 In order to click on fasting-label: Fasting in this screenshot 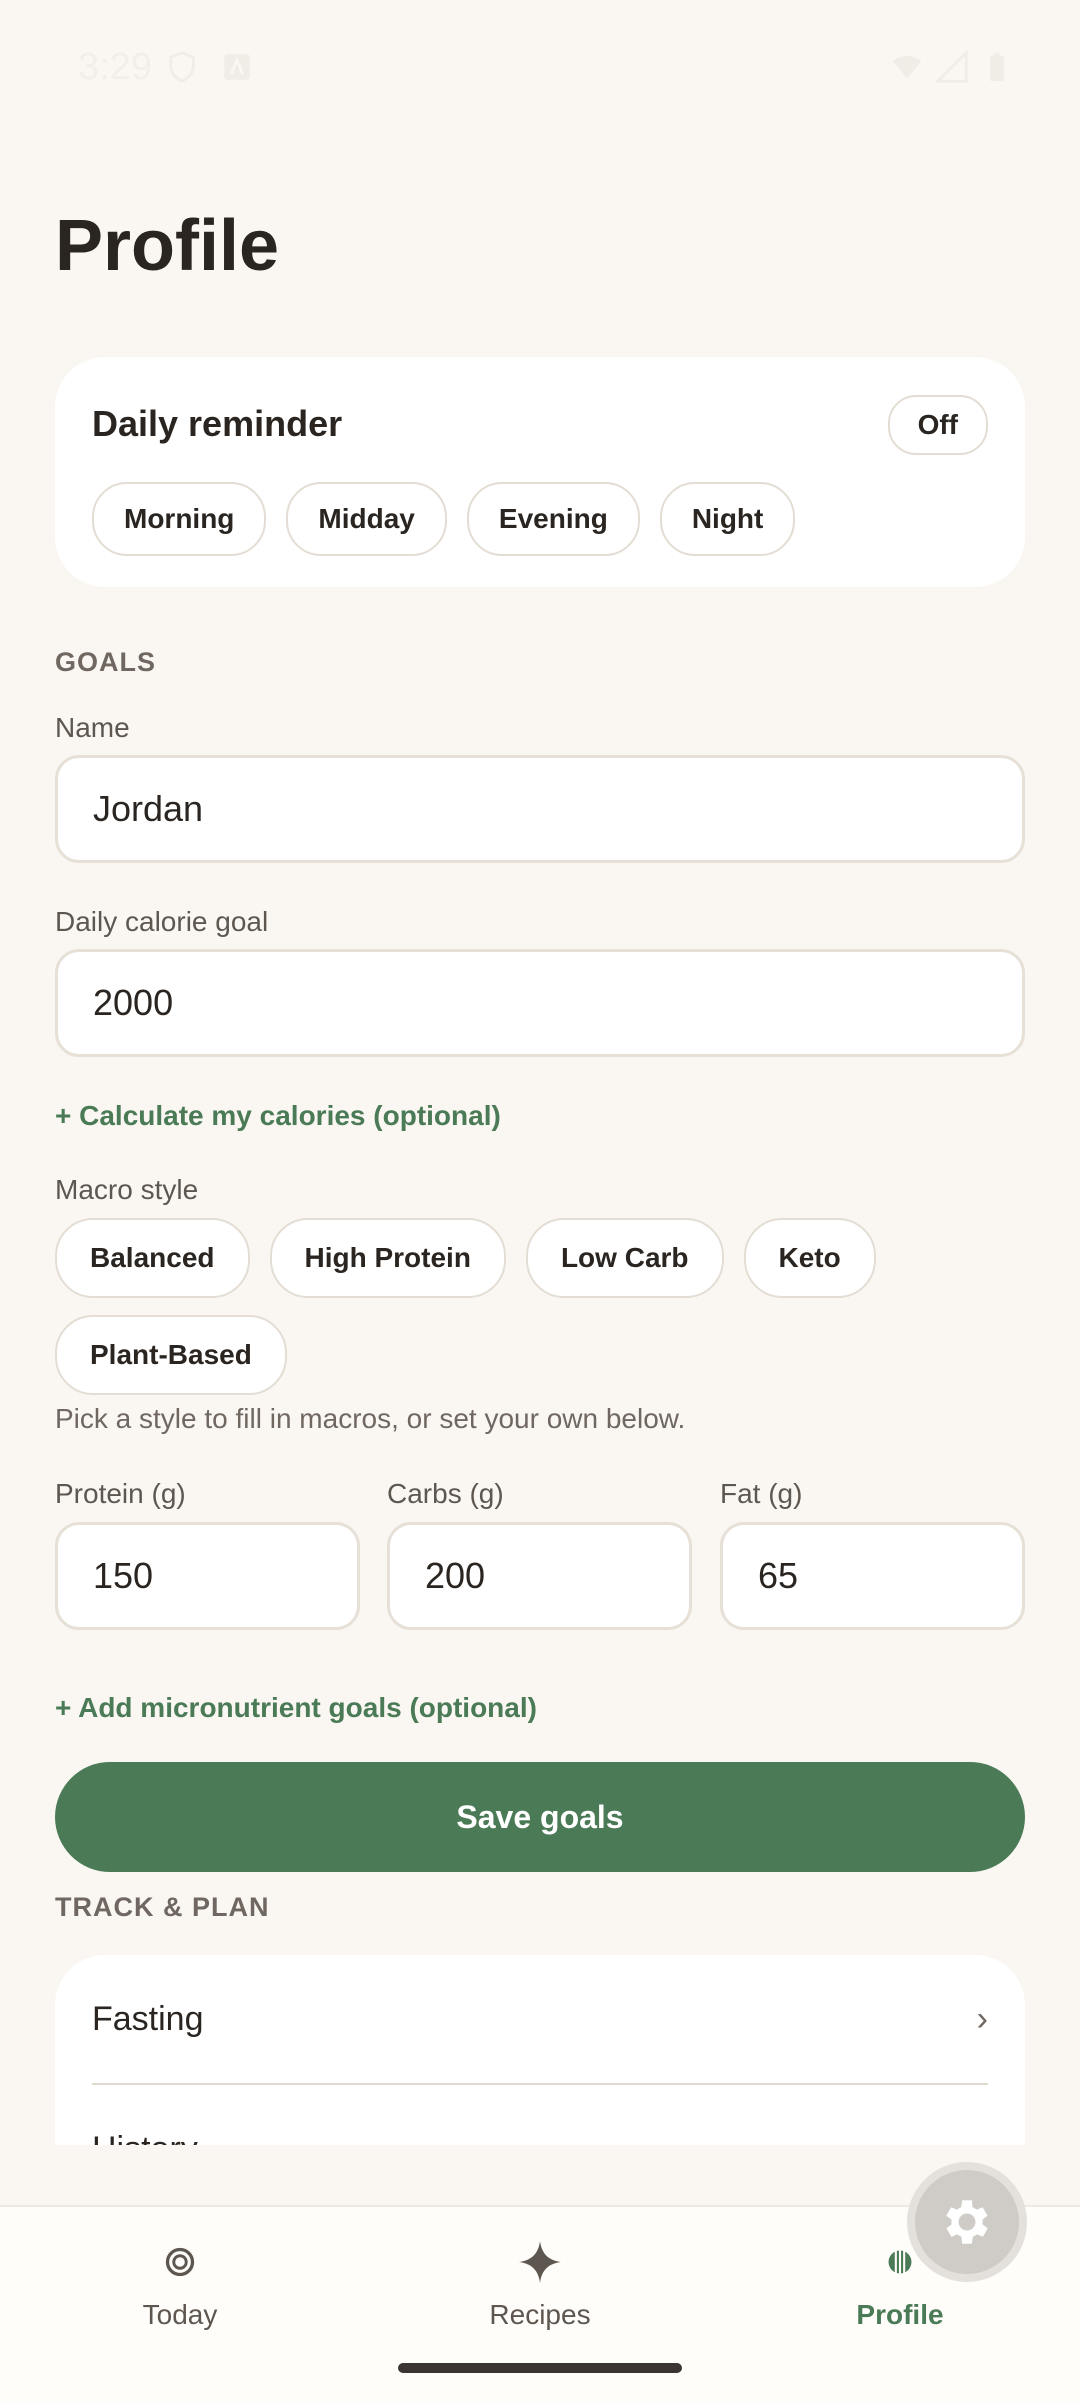, I will do `click(148, 2018)`.